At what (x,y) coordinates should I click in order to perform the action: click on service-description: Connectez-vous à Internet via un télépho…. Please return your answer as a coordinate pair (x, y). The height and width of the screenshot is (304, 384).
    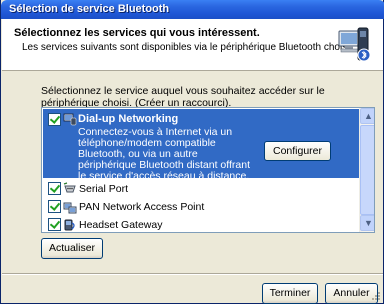
    Looking at the image, I should click on (164, 154).